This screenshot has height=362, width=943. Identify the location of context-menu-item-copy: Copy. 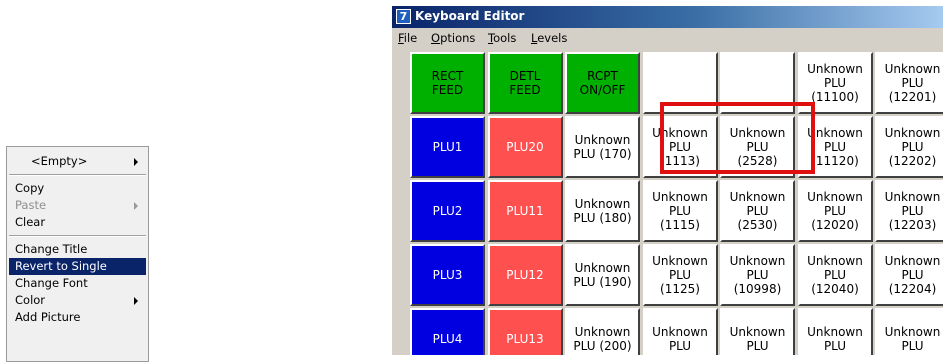
(77, 188).